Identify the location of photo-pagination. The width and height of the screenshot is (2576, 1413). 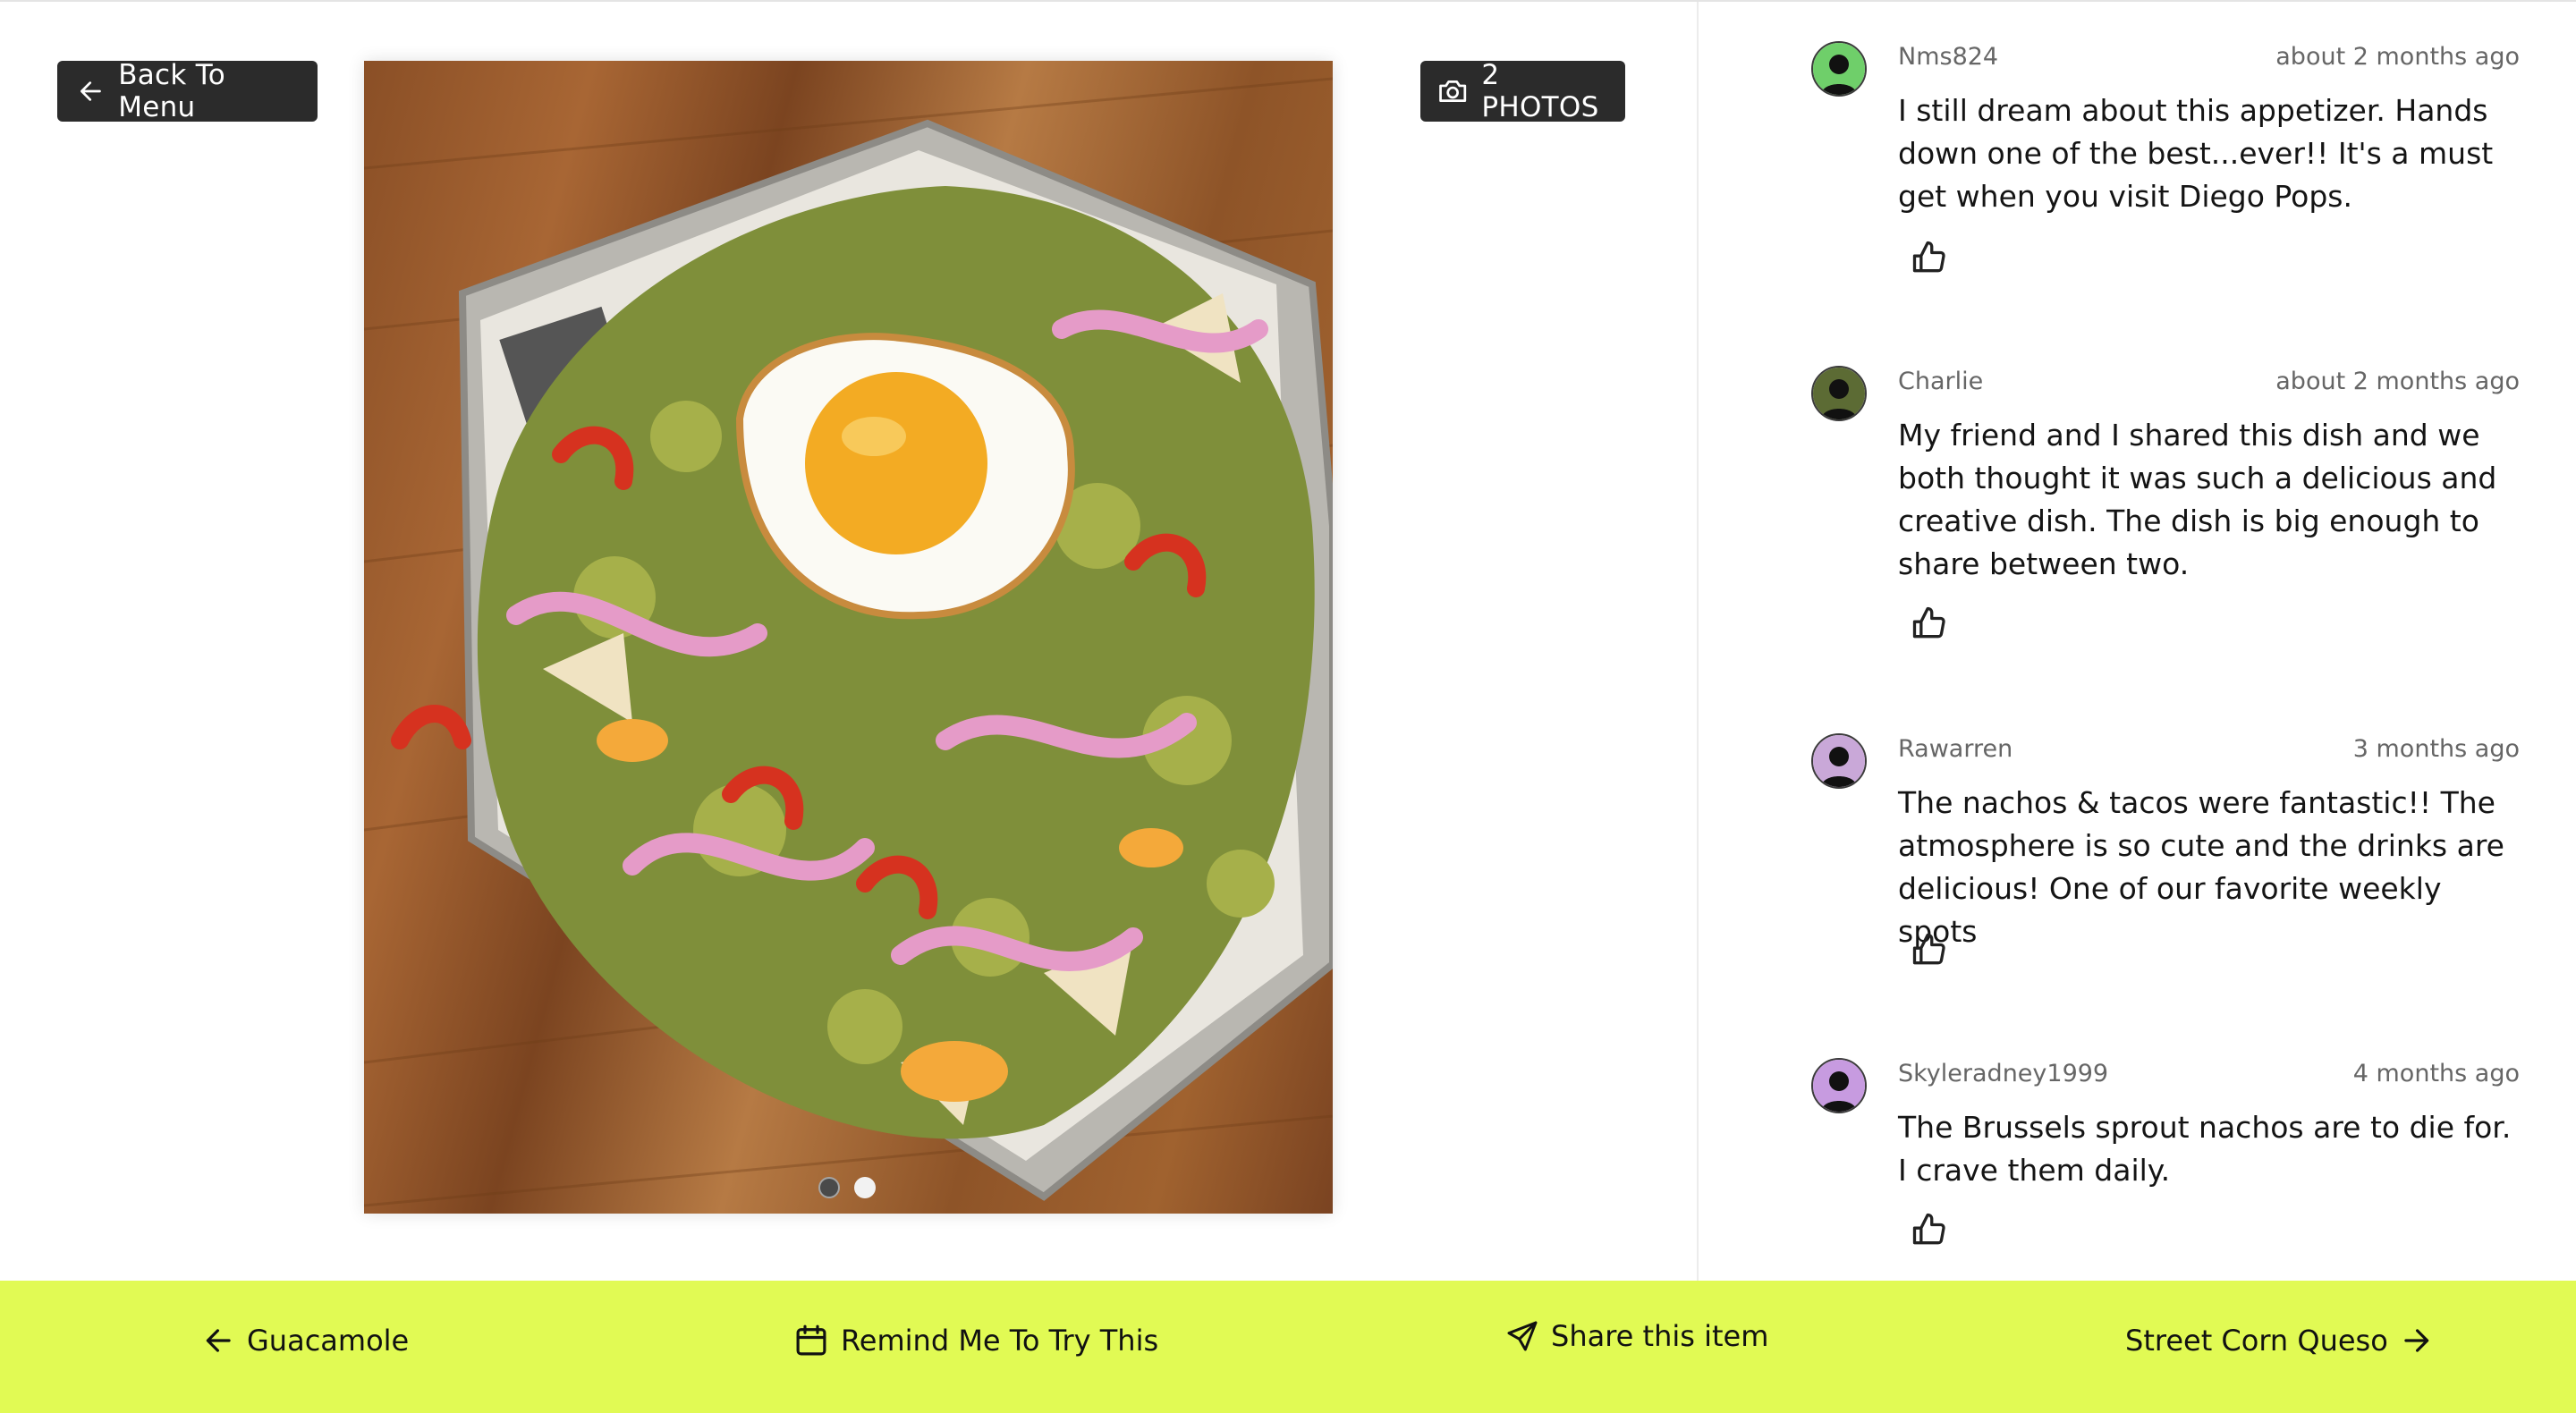
(847, 1187).